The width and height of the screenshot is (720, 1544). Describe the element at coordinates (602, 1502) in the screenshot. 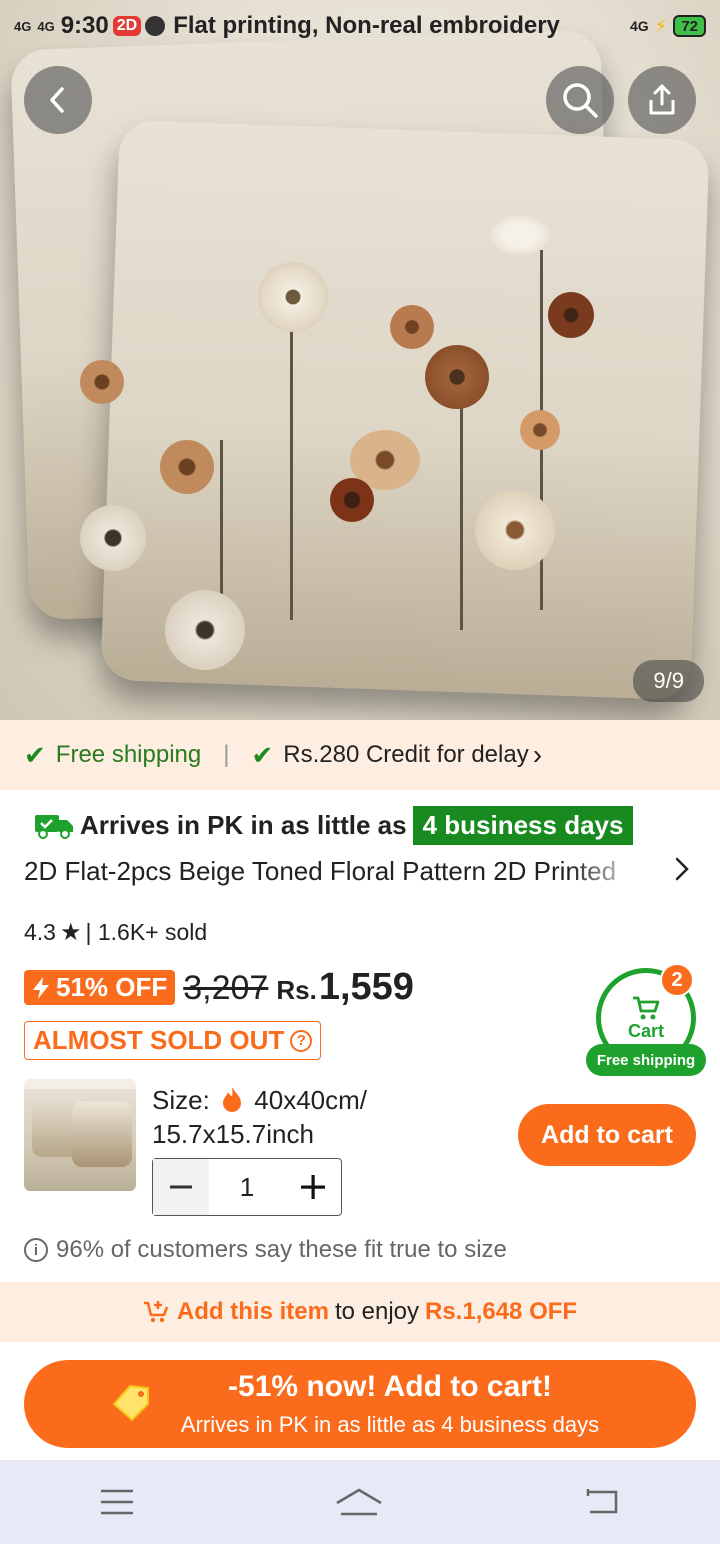

I see `back-nav-icon` at that location.